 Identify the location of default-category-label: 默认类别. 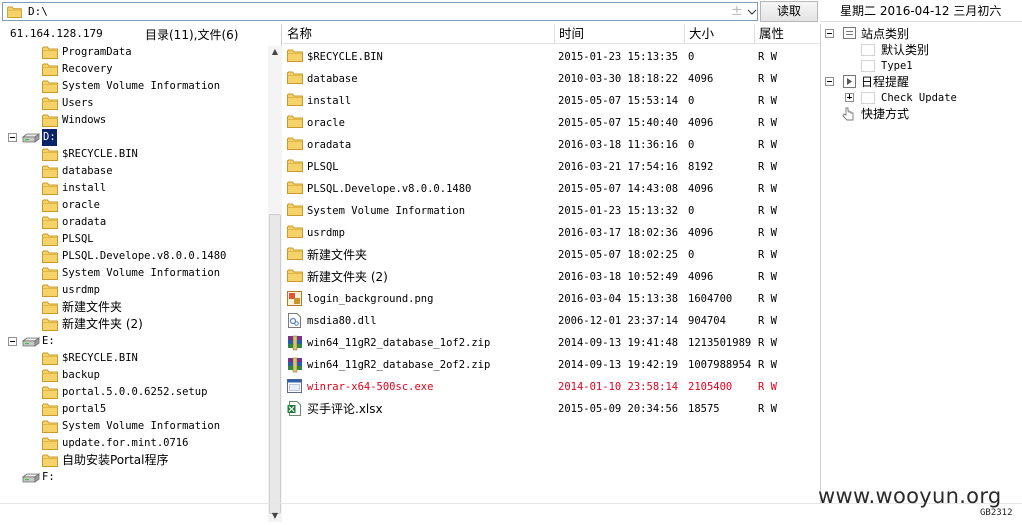
(905, 50).